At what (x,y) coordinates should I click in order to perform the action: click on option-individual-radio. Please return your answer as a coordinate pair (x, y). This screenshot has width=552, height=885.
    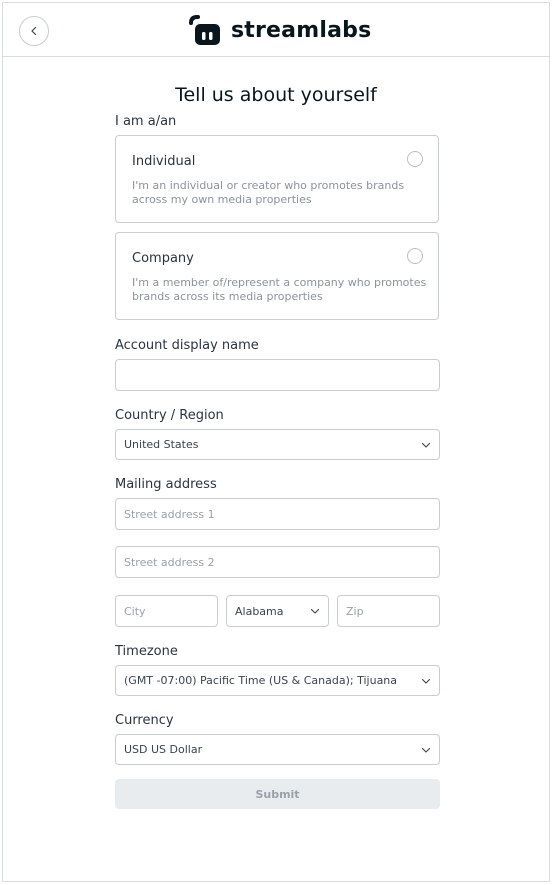
    Looking at the image, I should click on (415, 159).